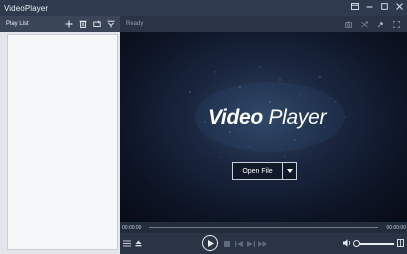  Describe the element at coordinates (60, 24) in the screenshot. I see `playlist-header: Play List` at that location.